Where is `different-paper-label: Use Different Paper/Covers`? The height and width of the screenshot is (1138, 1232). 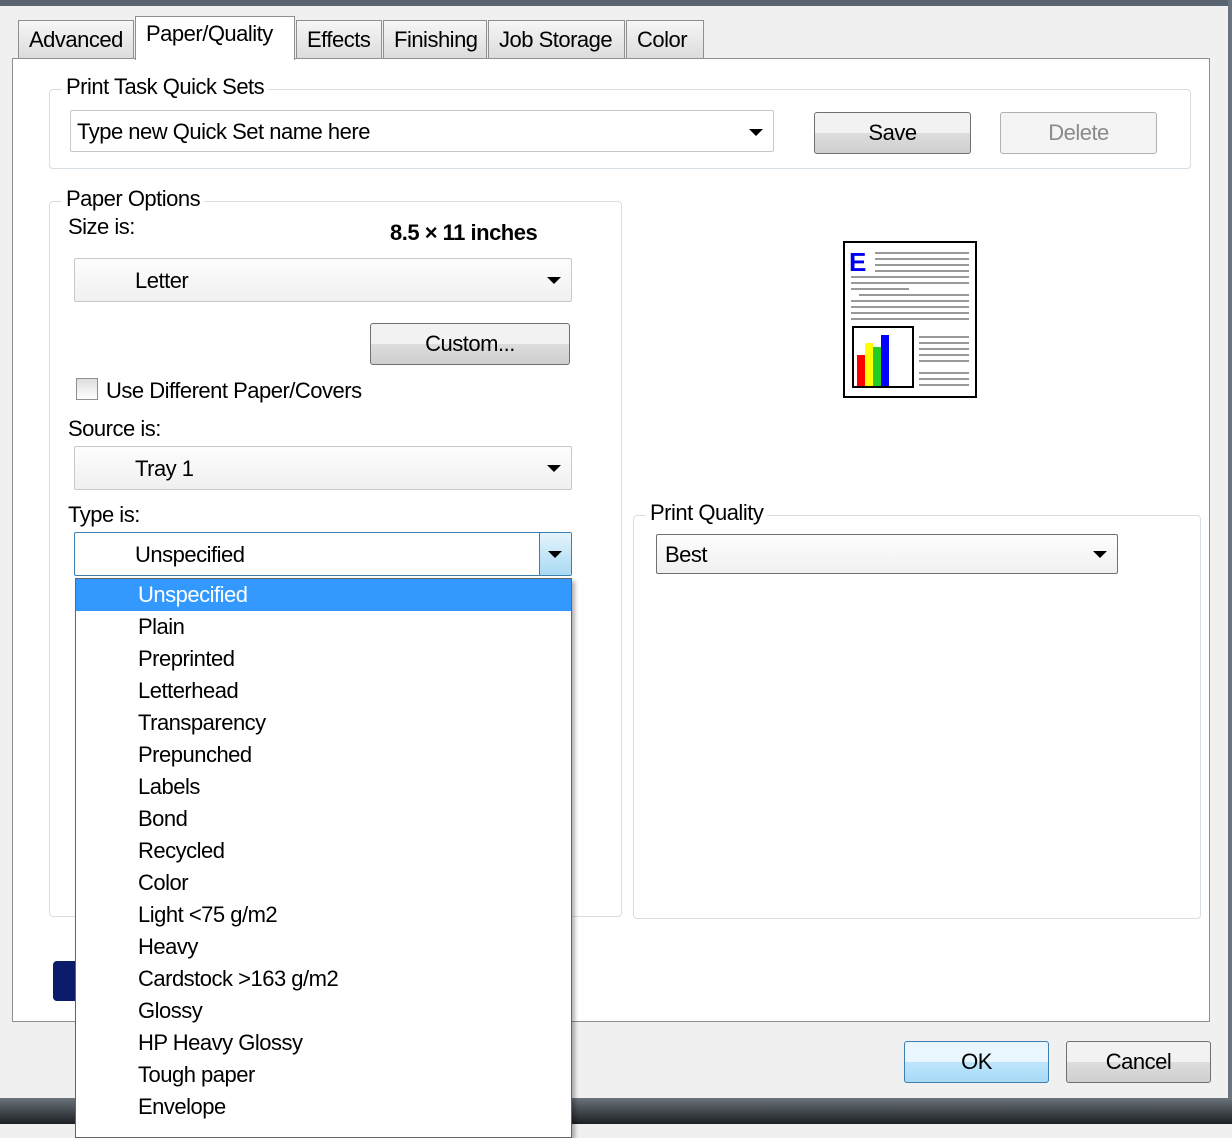
different-paper-label: Use Different Paper/Covers is located at coordinates (234, 391).